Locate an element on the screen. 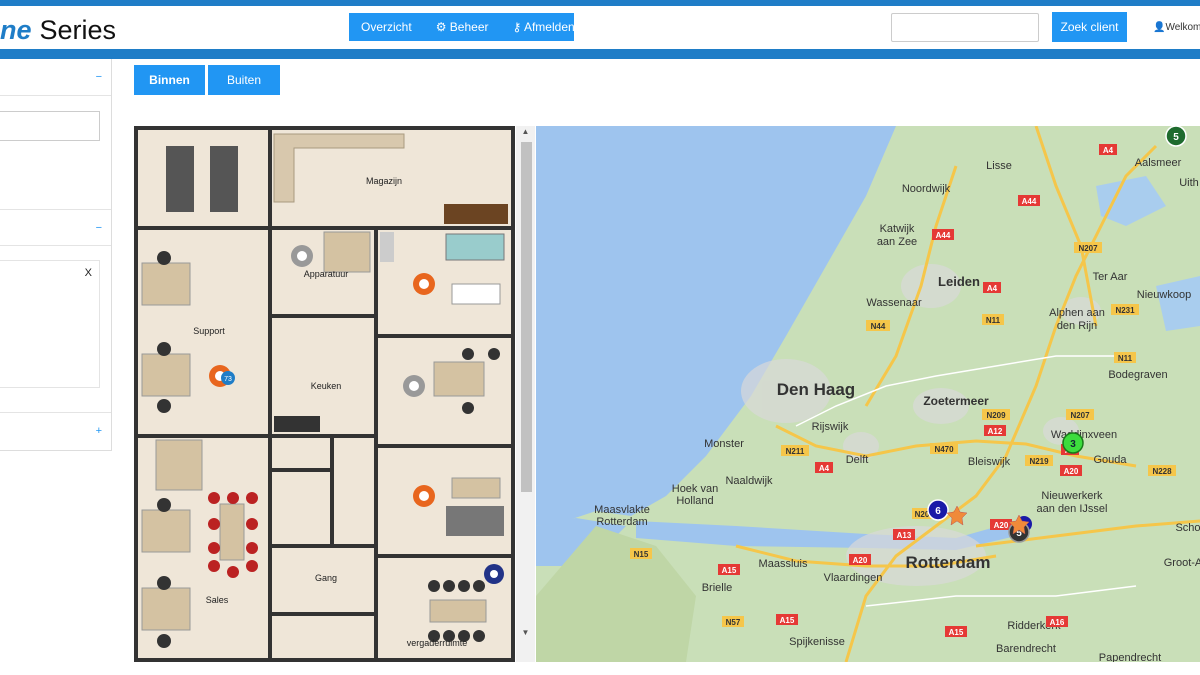 This screenshot has width=1200, height=675. svg-text: A4 is located at coordinates (992, 288).